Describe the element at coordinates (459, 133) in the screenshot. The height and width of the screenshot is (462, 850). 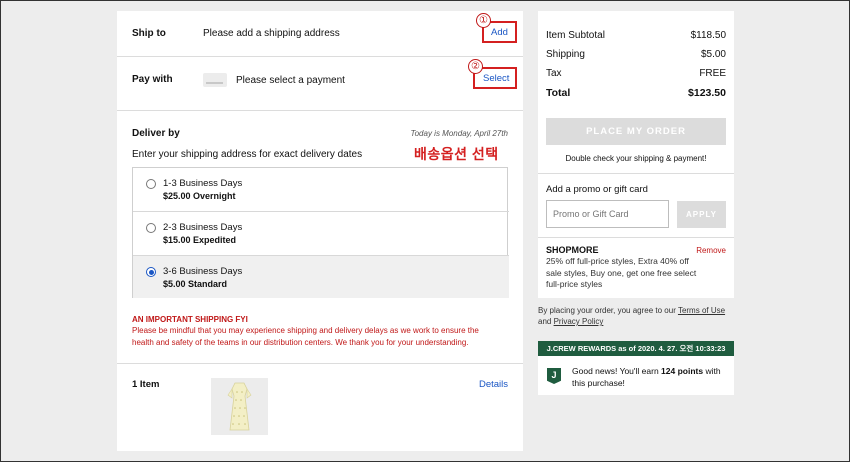
I see `today-date: Today is Monday, April 27th` at that location.